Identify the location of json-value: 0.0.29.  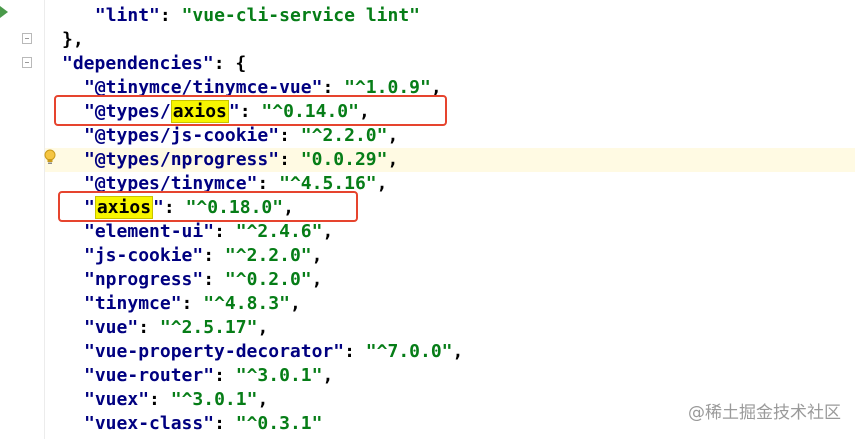
(344, 159).